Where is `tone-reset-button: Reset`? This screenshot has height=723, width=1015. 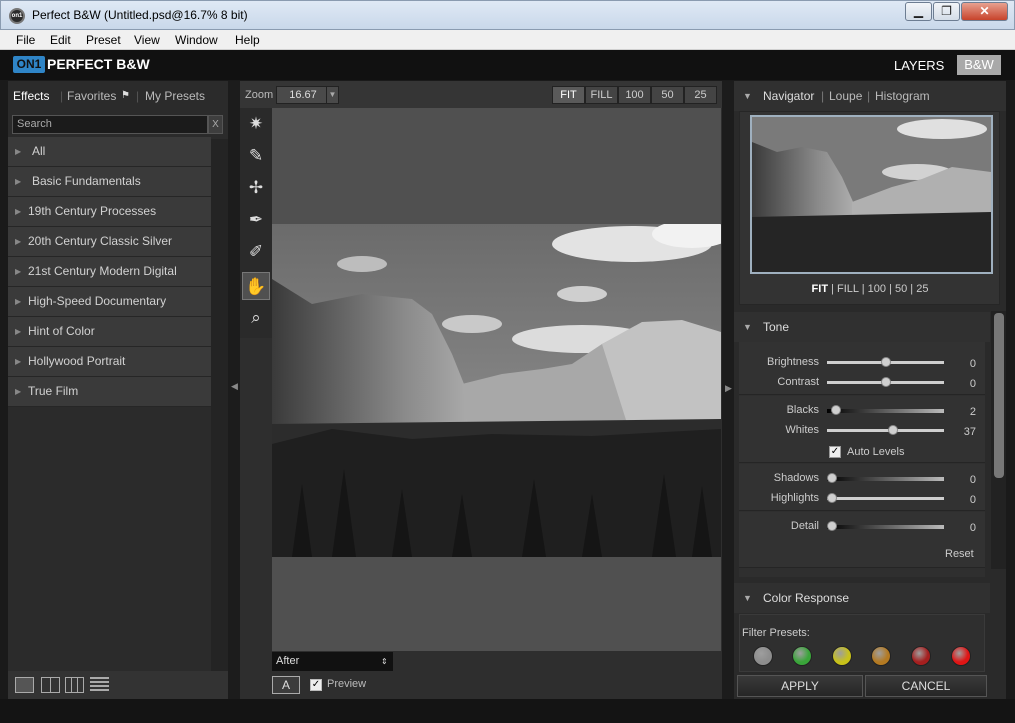 tone-reset-button: Reset is located at coordinates (959, 554).